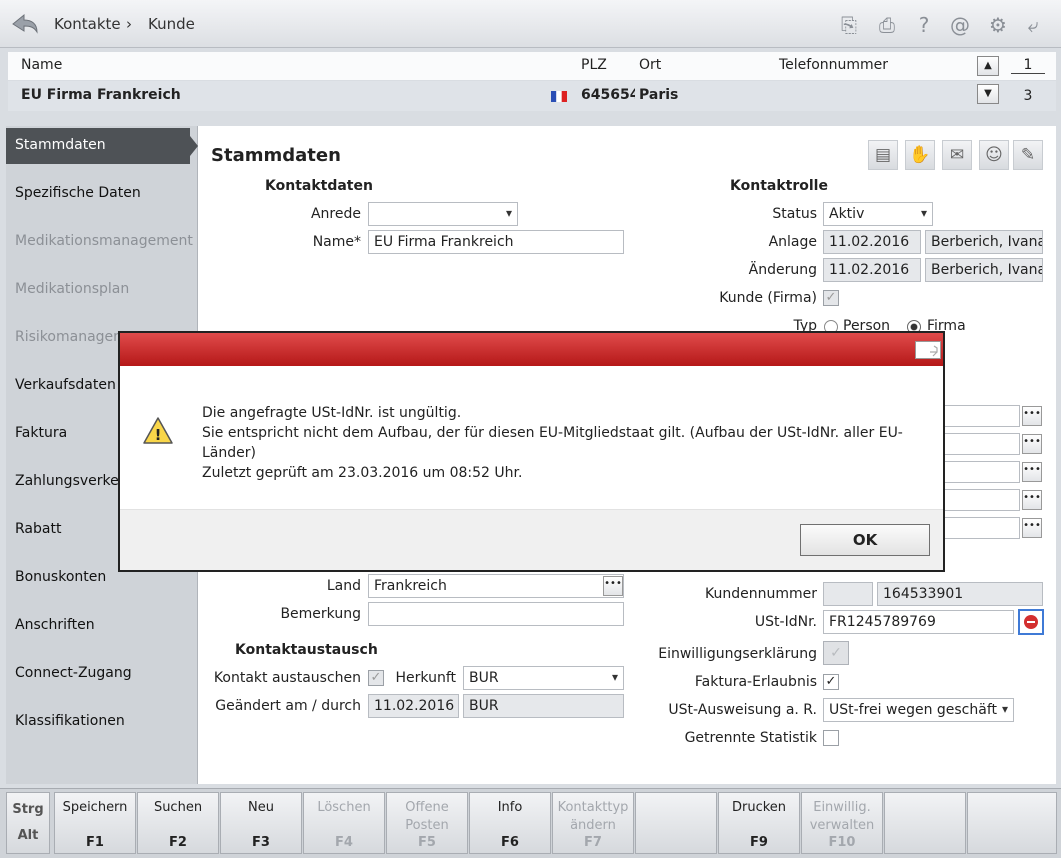 The height and width of the screenshot is (858, 1061). What do you see at coordinates (1028, 155) in the screenshot?
I see `note-icon: ✎` at bounding box center [1028, 155].